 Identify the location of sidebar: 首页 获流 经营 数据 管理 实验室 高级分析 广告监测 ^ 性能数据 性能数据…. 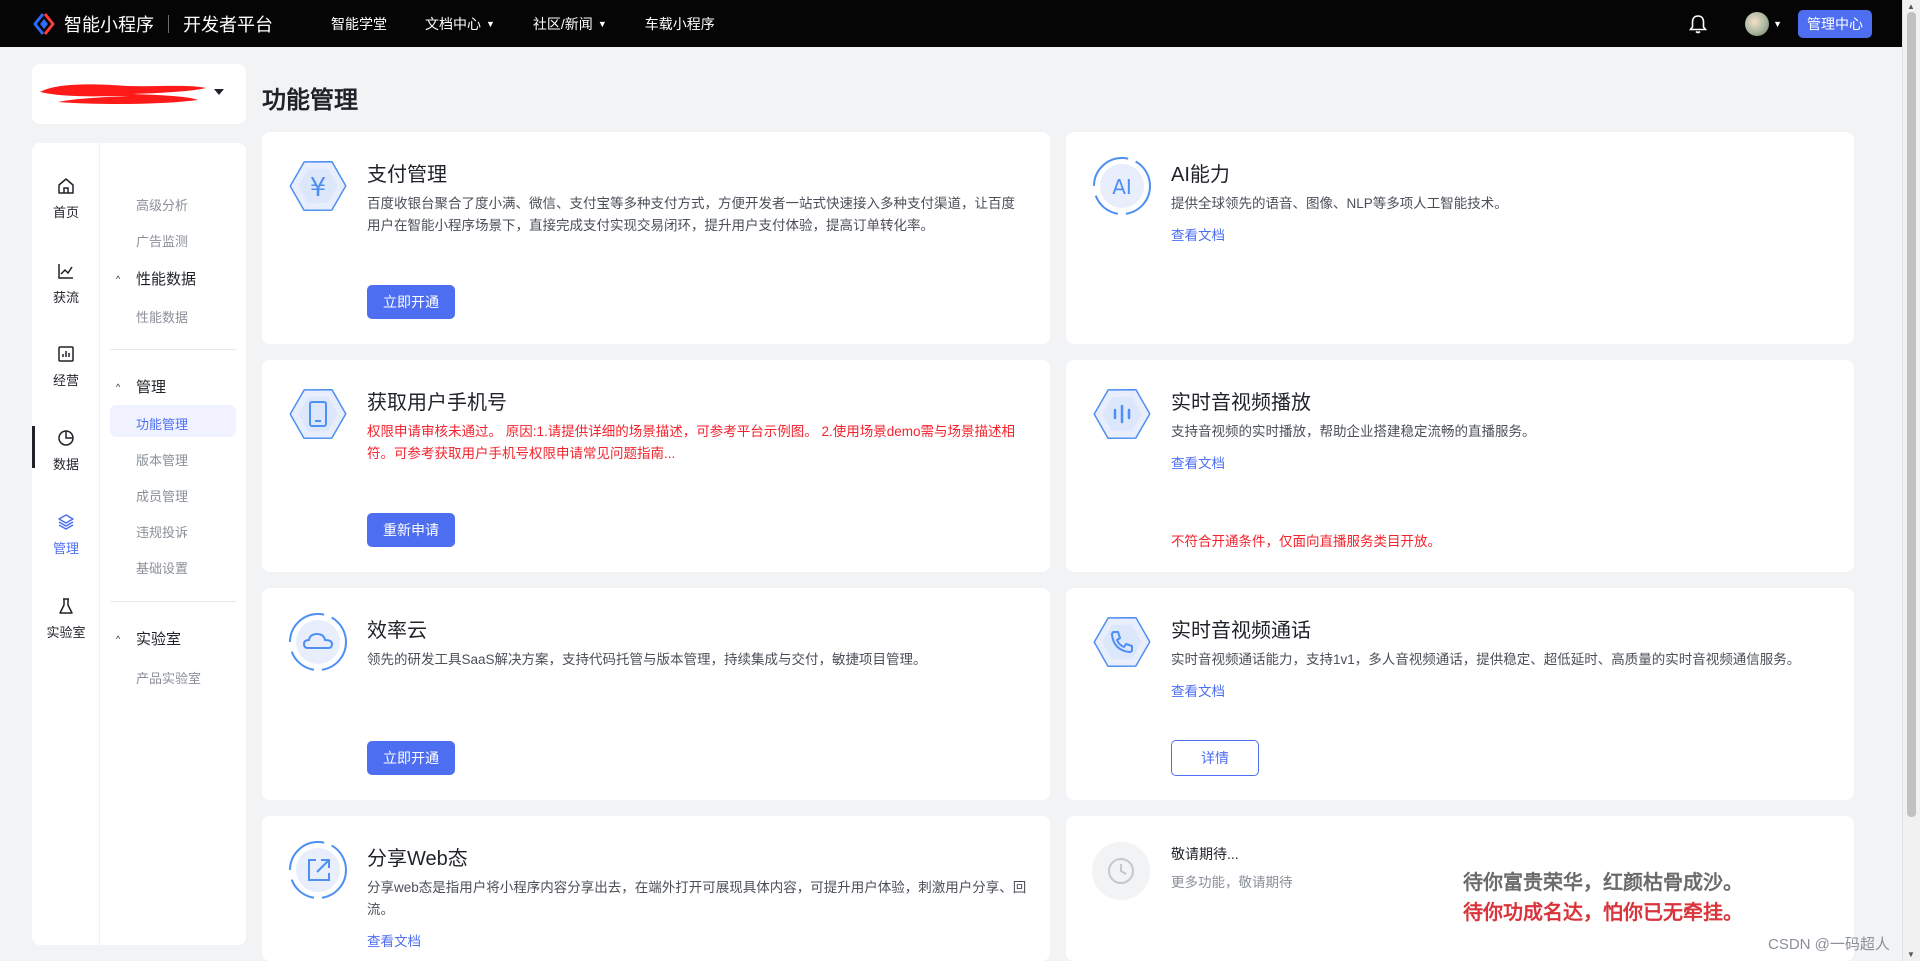
(139, 544).